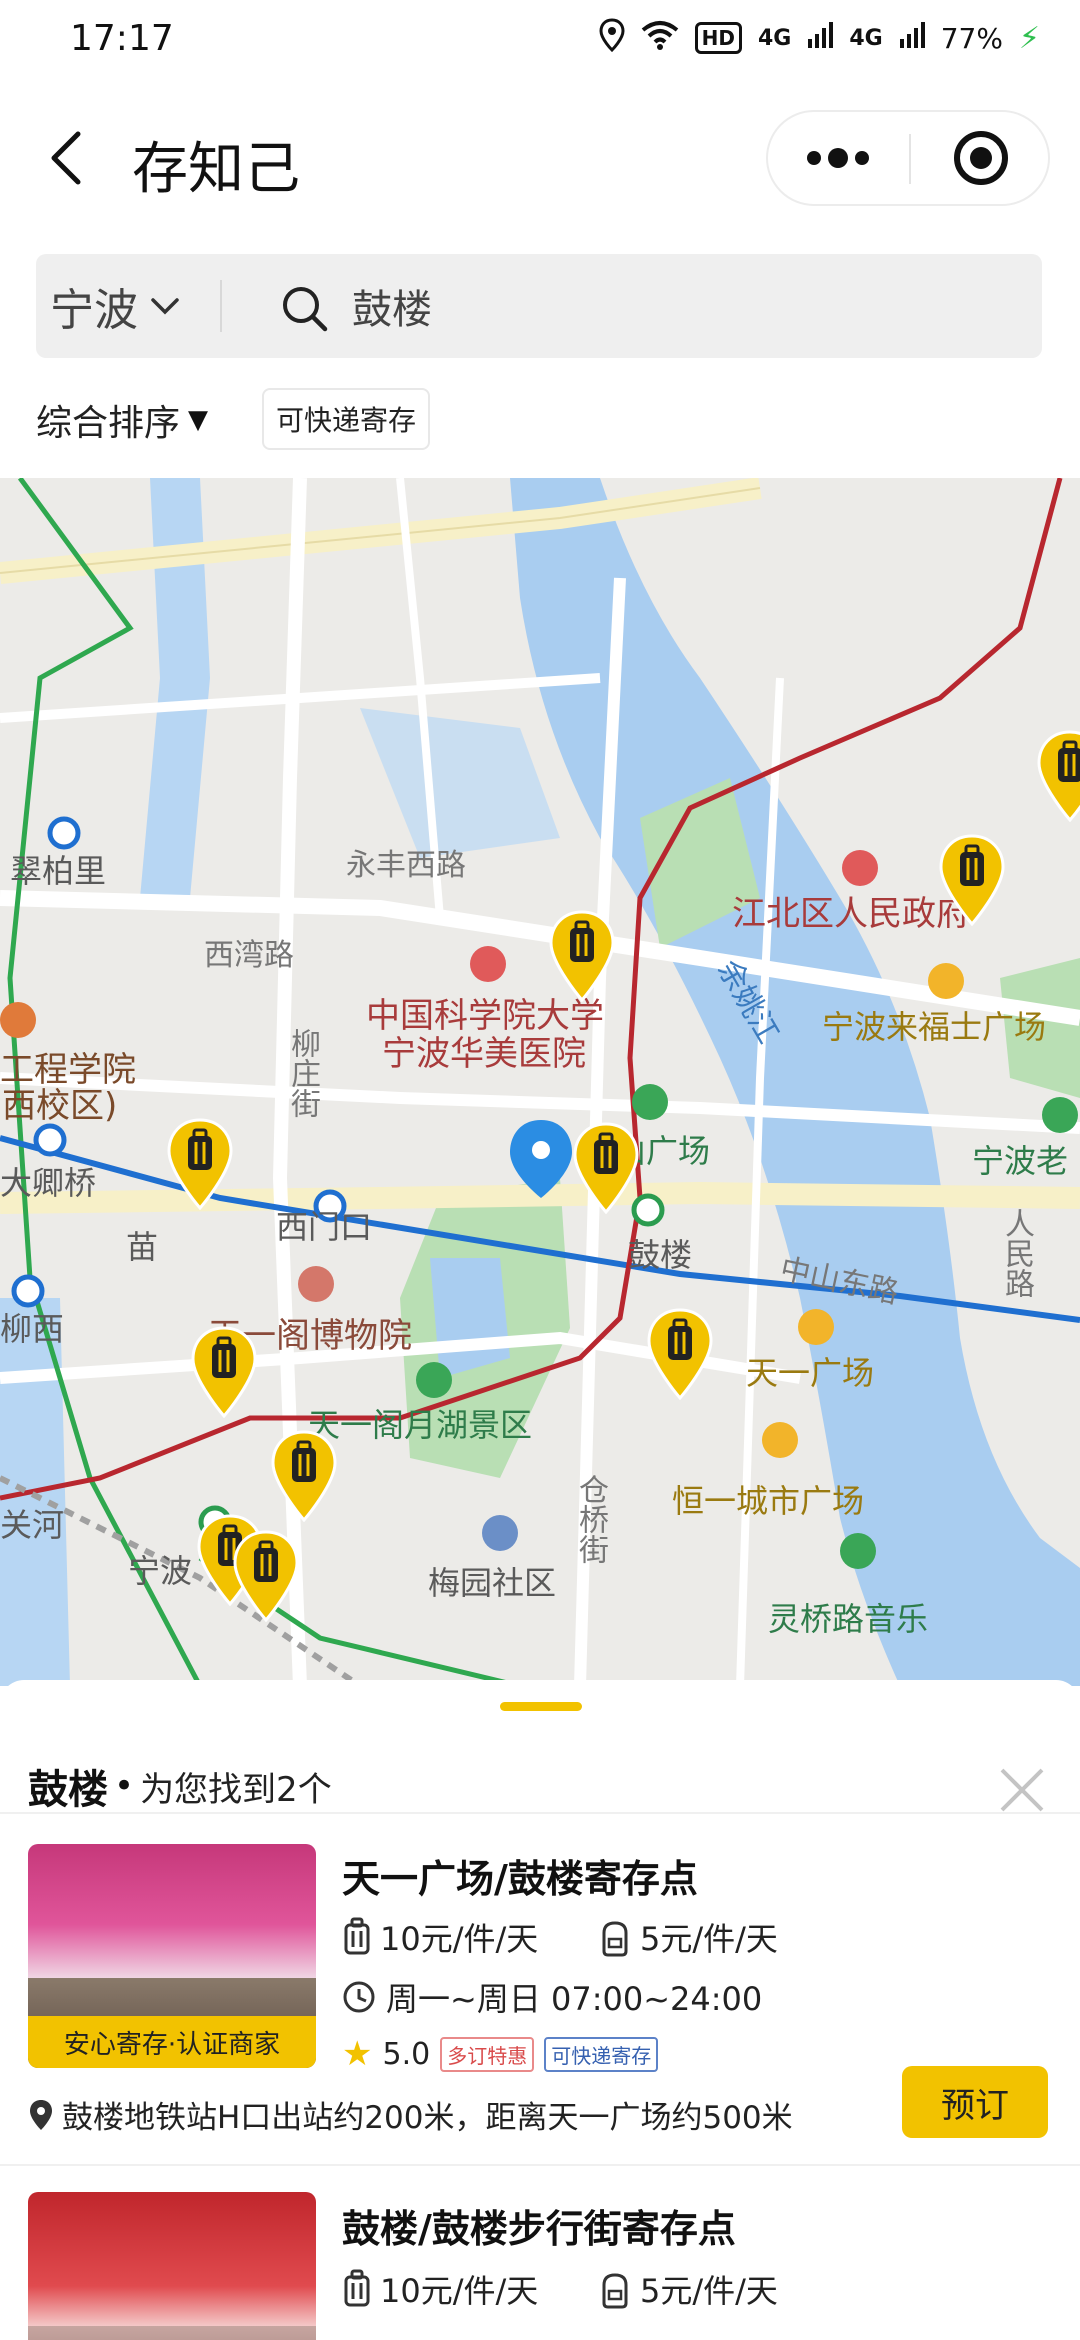 The width and height of the screenshot is (1080, 2340). I want to click on search-icon, so click(305, 309).